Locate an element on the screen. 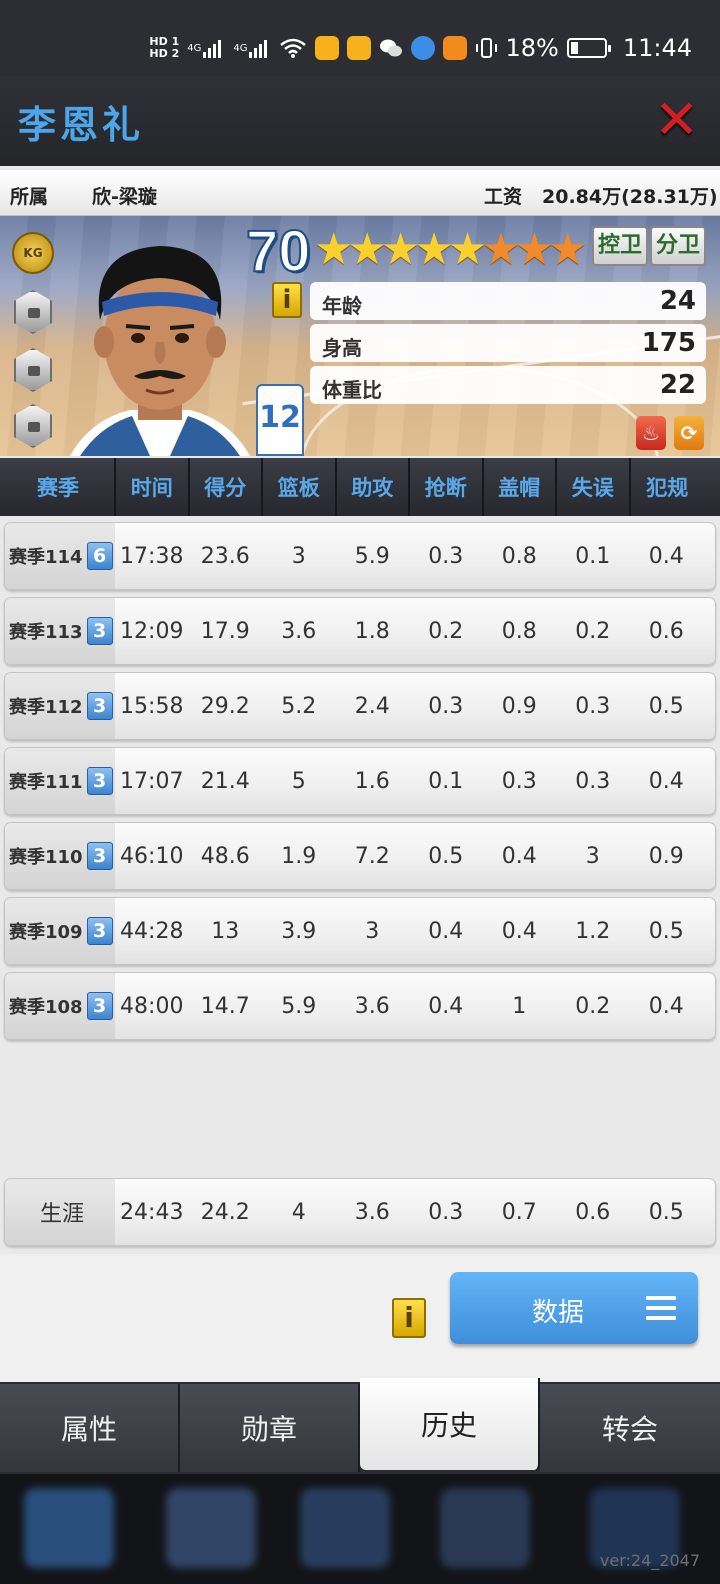 The width and height of the screenshot is (720, 1584). battery-icon is located at coordinates (588, 48).